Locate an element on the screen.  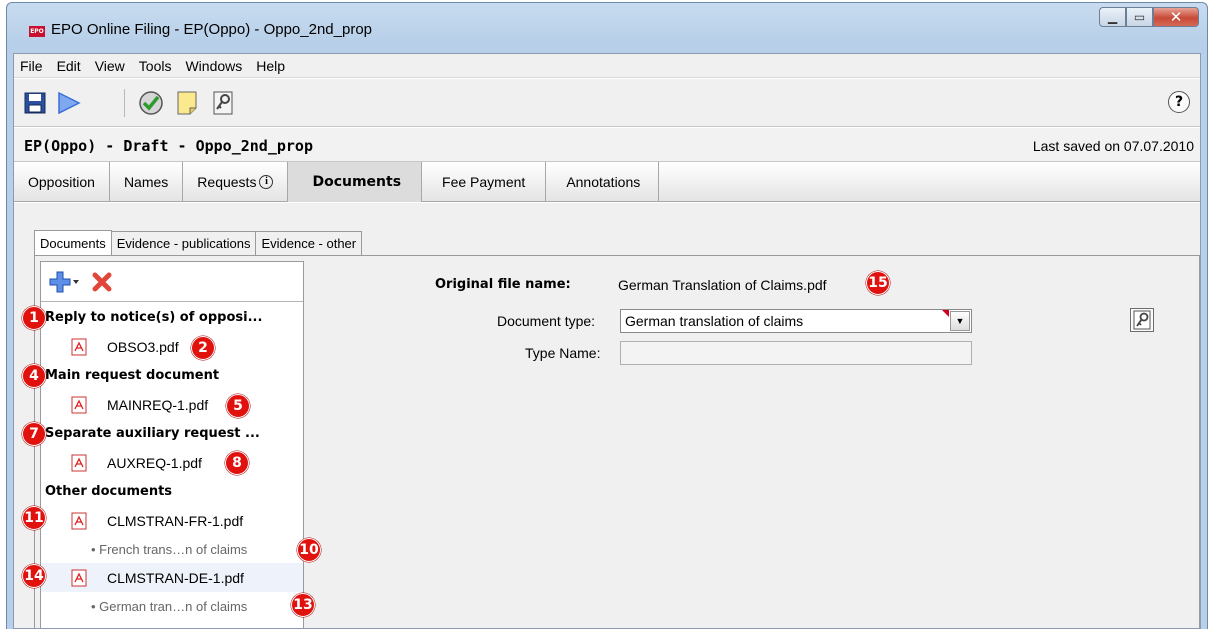
tab-names: Names is located at coordinates (147, 182).